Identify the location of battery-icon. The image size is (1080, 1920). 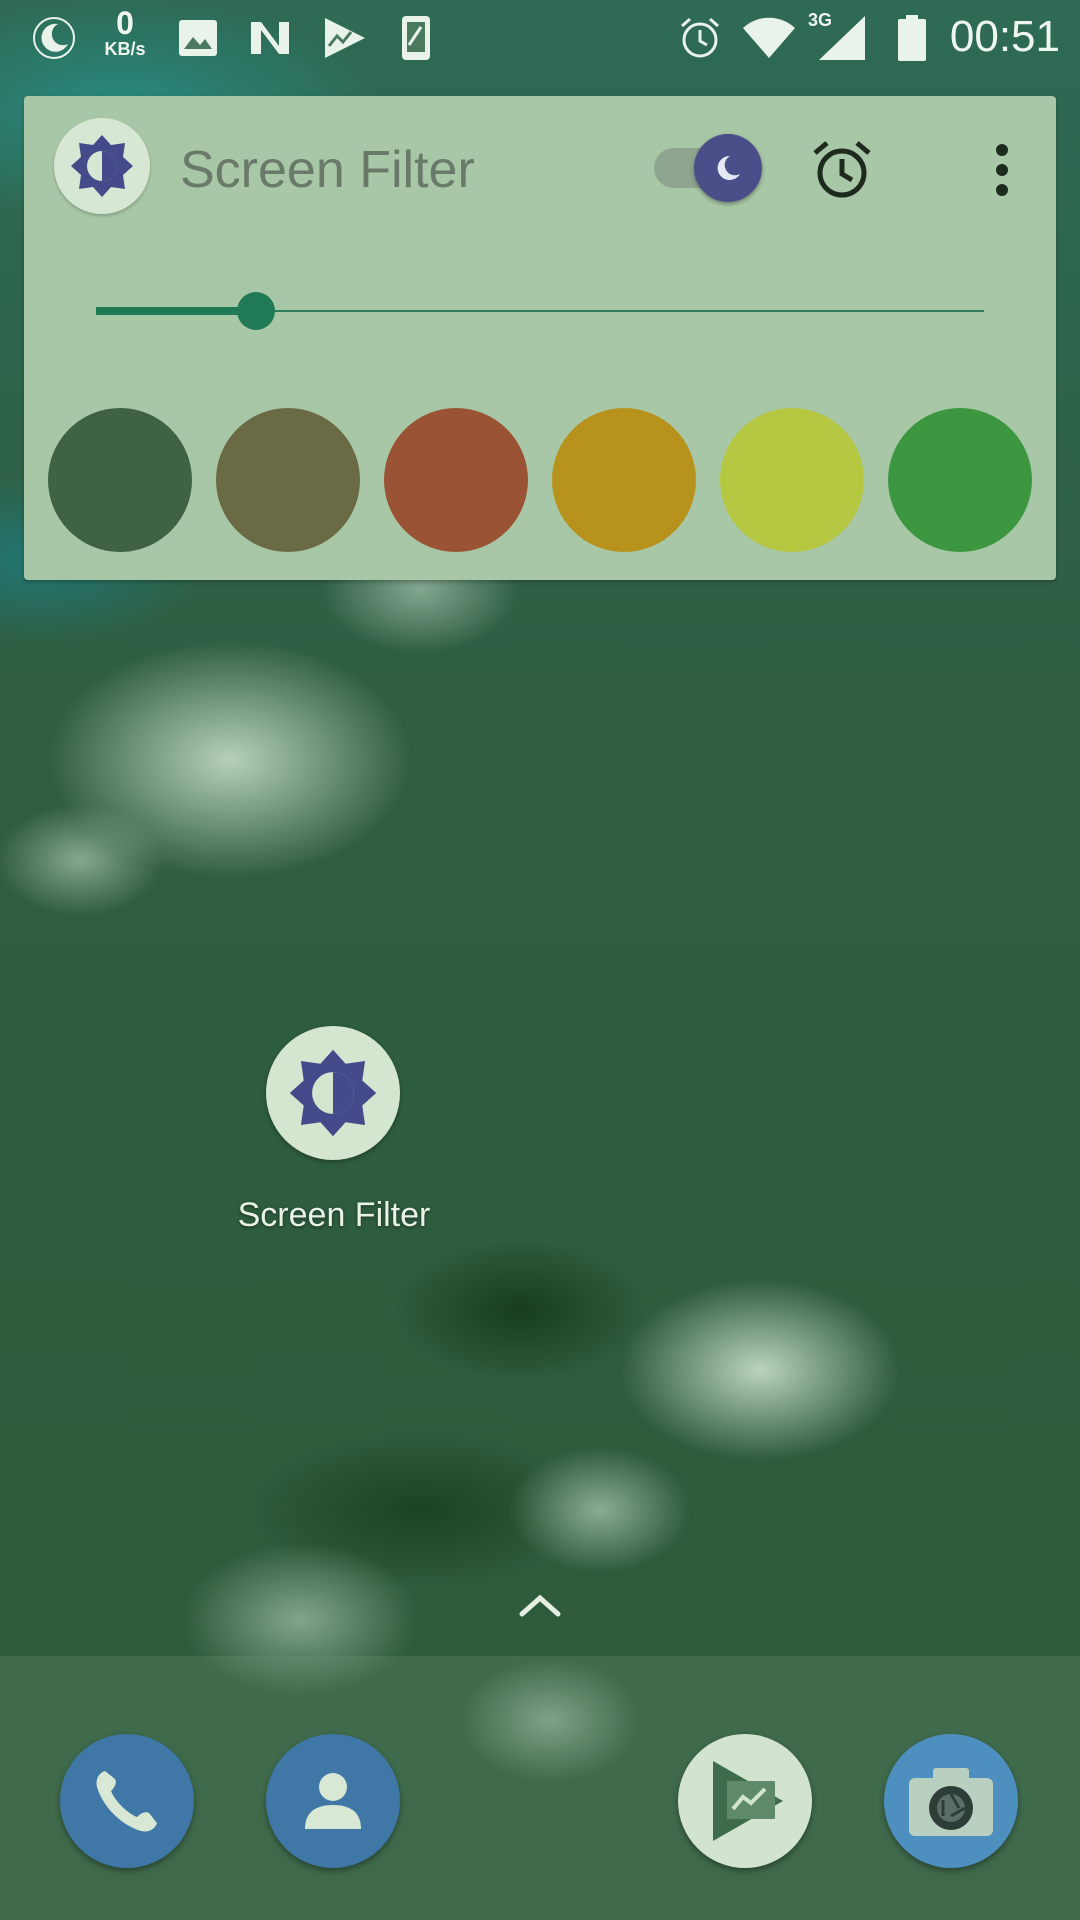
(912, 37).